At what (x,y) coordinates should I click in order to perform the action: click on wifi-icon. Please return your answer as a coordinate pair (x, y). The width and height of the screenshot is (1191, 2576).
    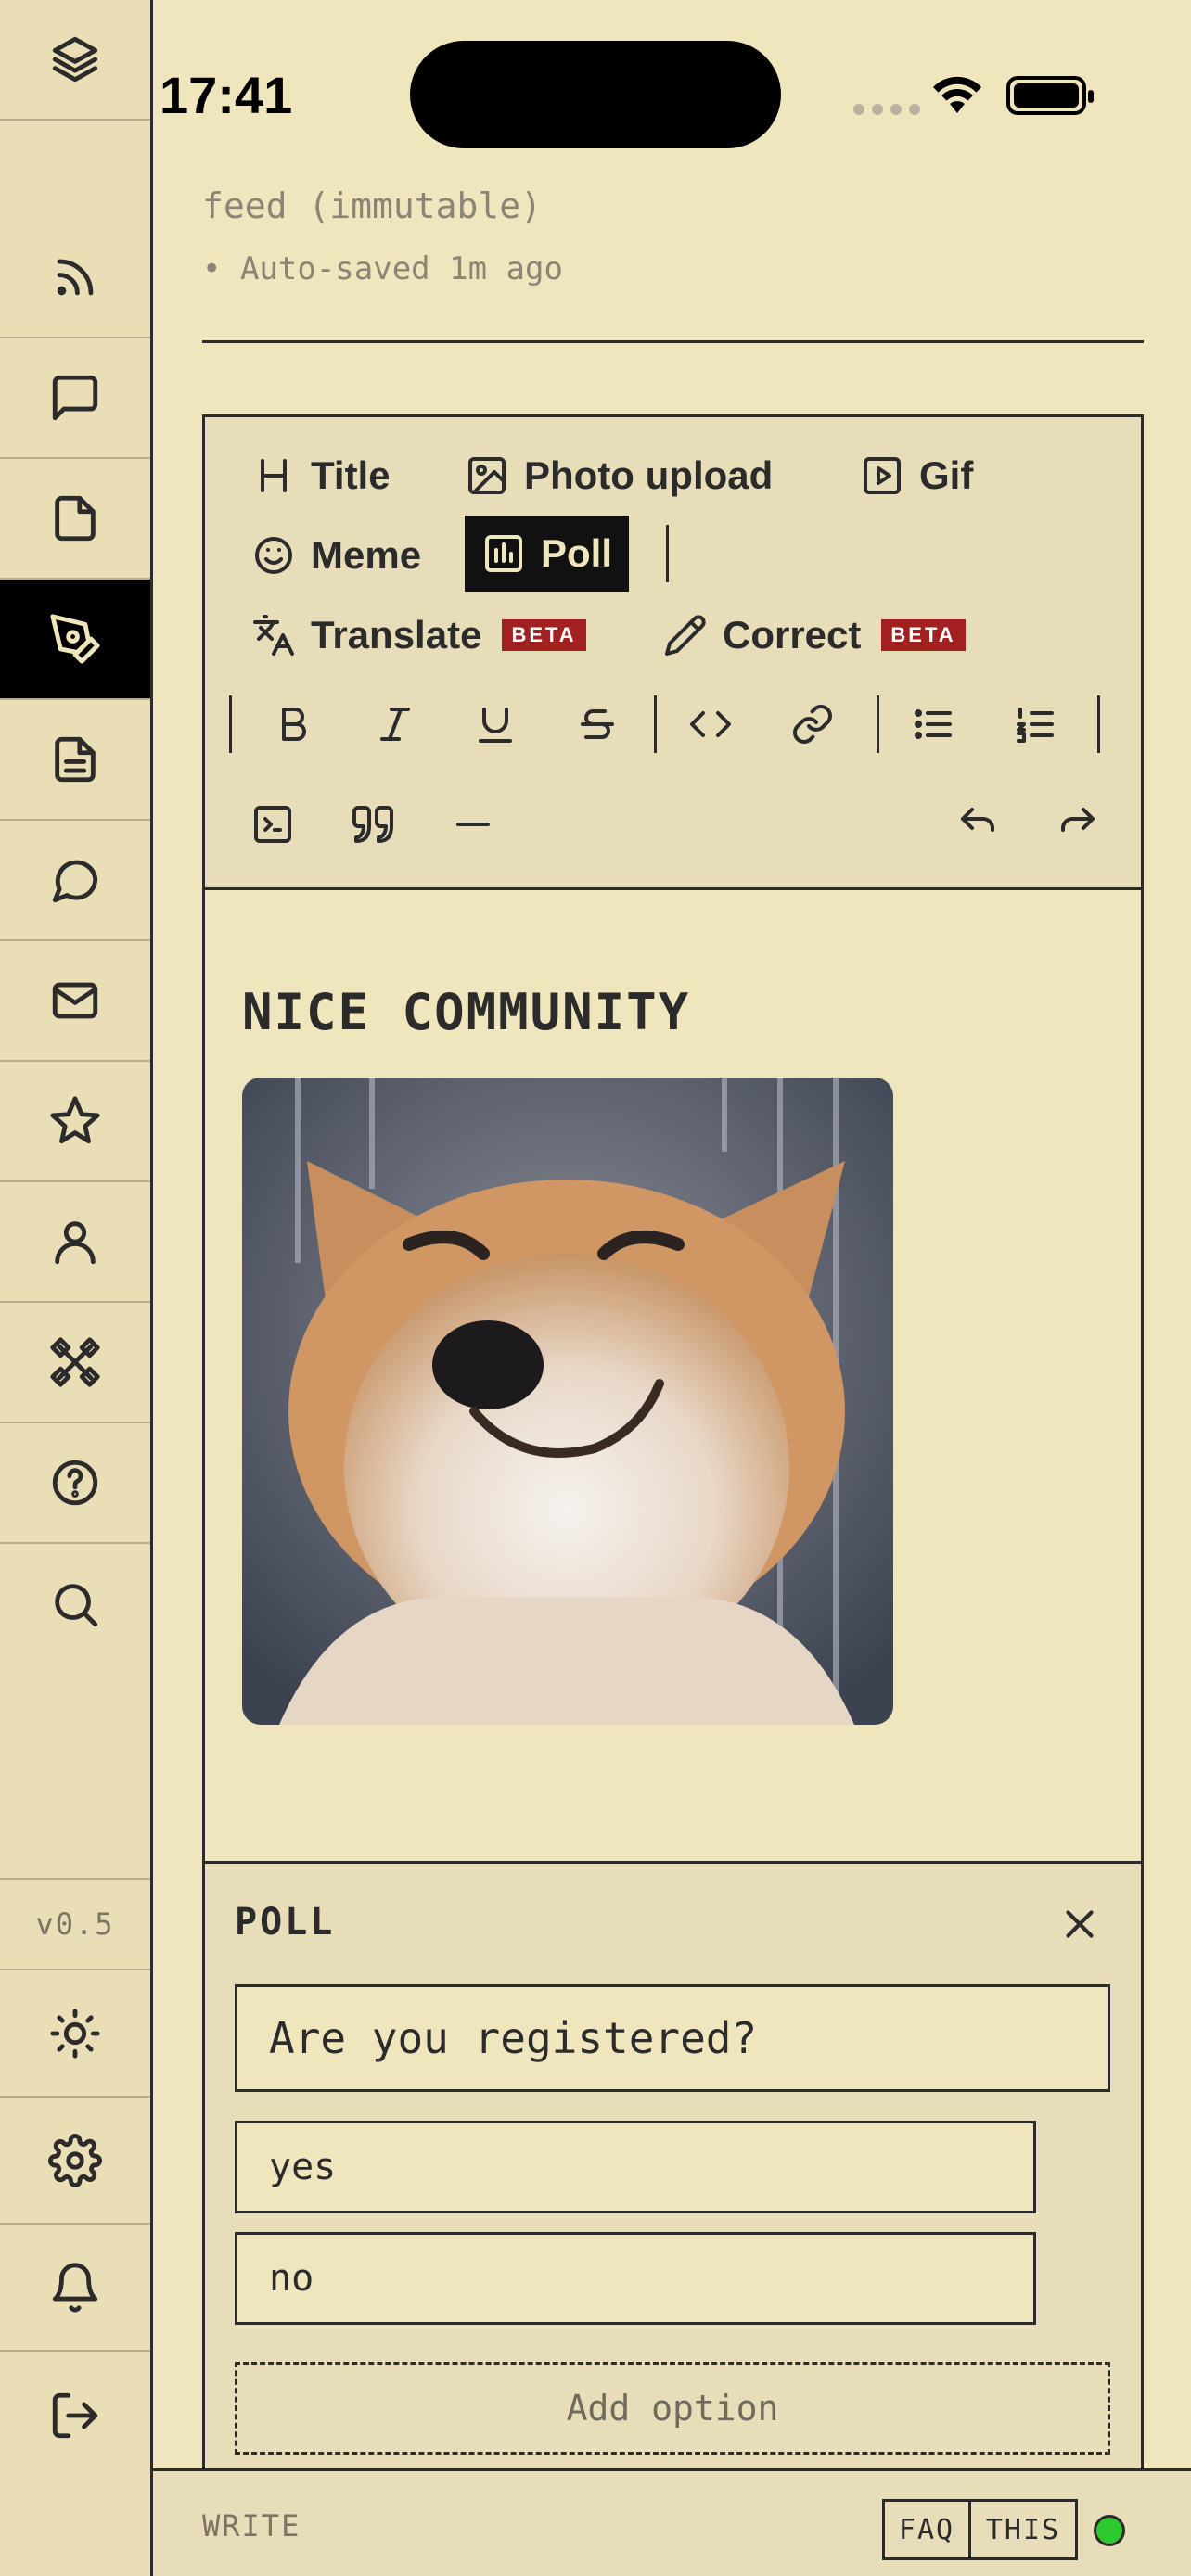
    Looking at the image, I should click on (957, 94).